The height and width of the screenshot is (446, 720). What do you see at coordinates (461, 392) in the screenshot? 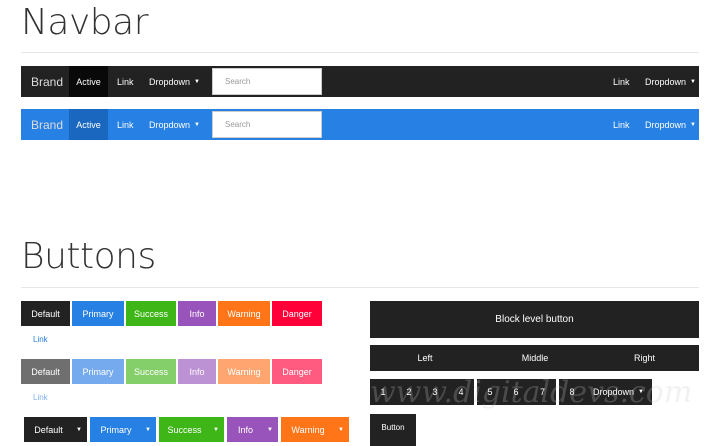
I see `button-4: 4` at bounding box center [461, 392].